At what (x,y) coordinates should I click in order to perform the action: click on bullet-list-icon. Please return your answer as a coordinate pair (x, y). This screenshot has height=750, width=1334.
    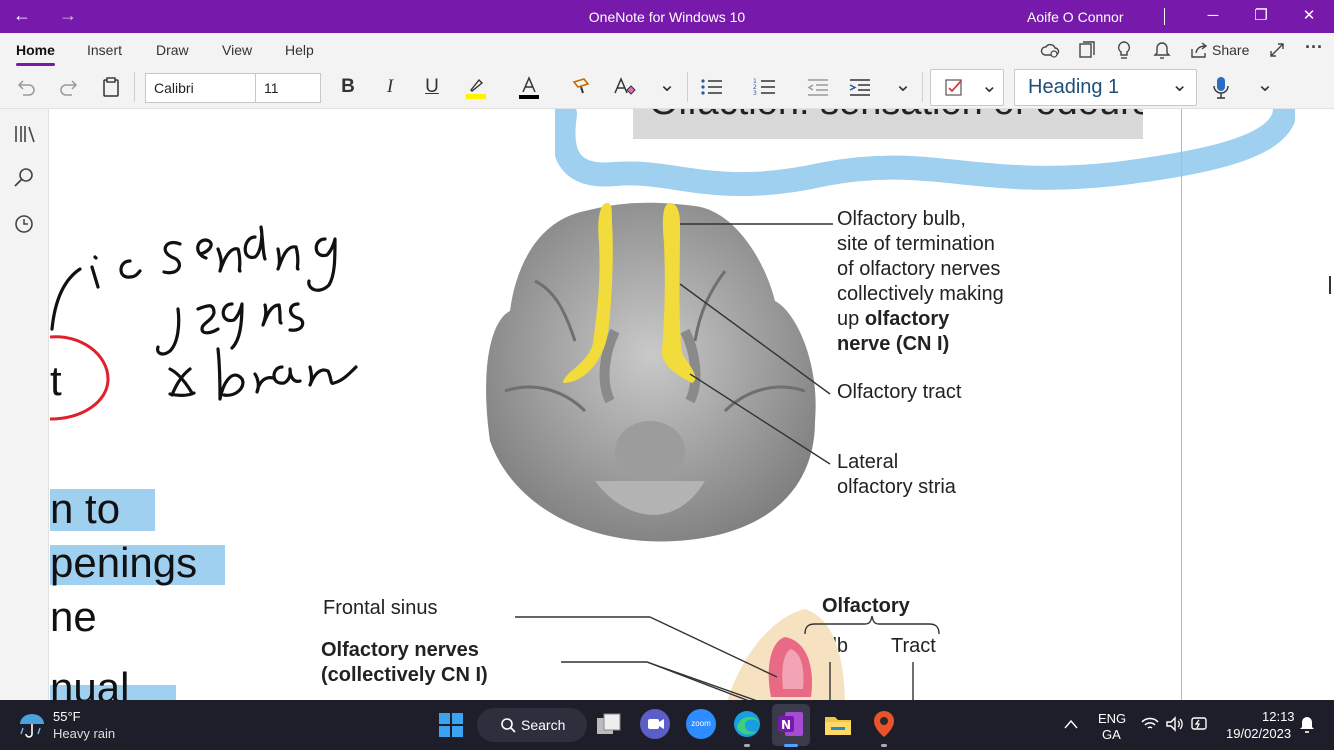
    Looking at the image, I should click on (713, 87).